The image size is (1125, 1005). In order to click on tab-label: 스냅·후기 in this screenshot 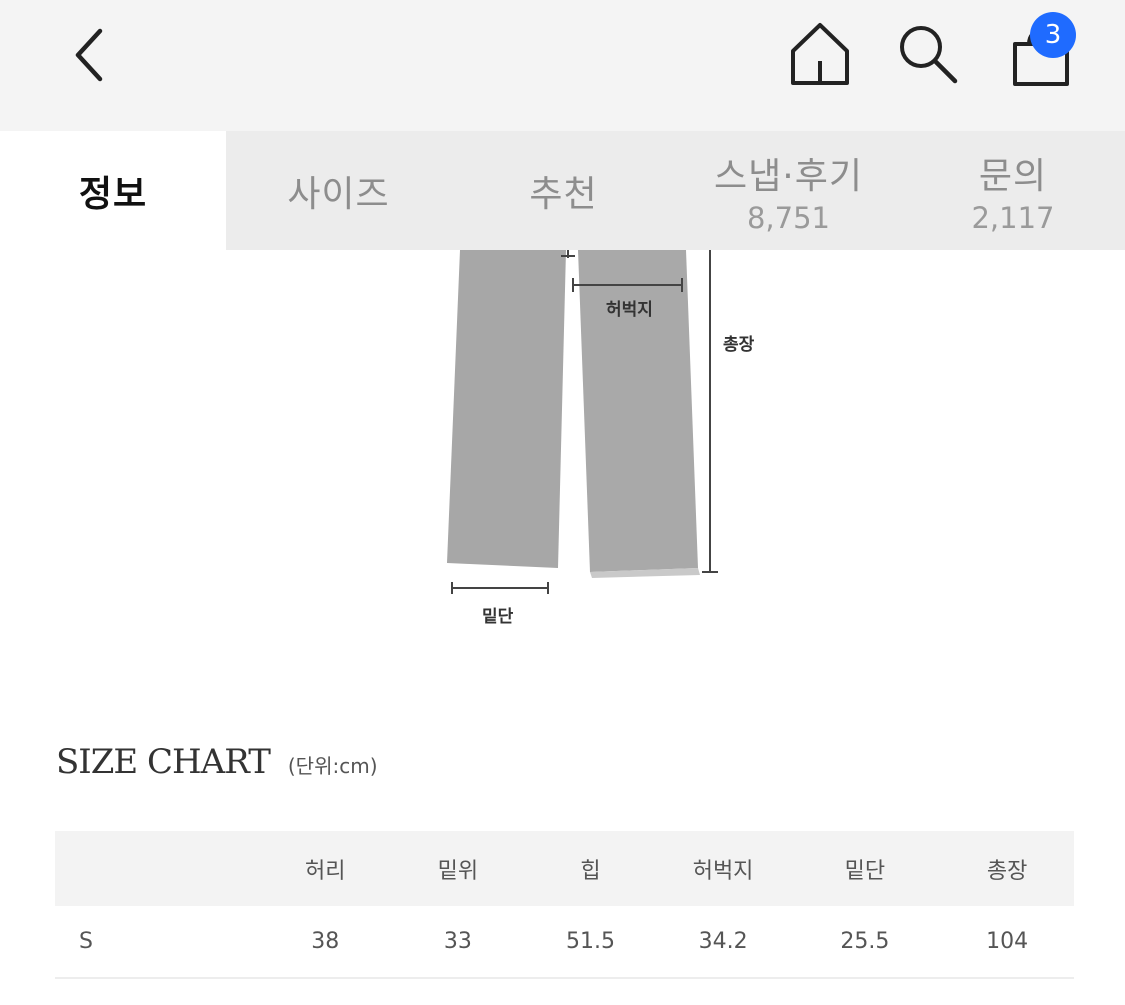, I will do `click(788, 176)`.